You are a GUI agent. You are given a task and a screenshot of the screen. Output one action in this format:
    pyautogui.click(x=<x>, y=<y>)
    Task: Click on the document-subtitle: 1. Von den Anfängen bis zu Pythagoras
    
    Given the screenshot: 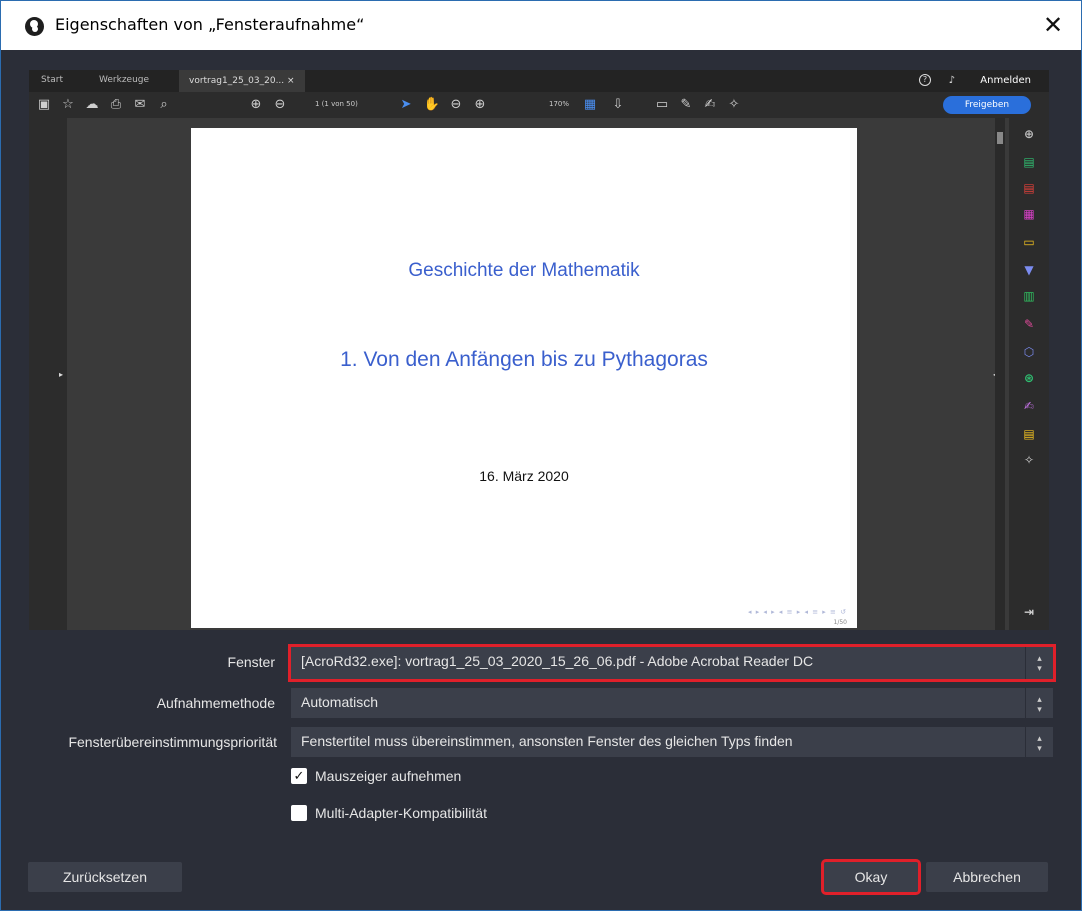 What is the action you would take?
    pyautogui.click(x=524, y=359)
    